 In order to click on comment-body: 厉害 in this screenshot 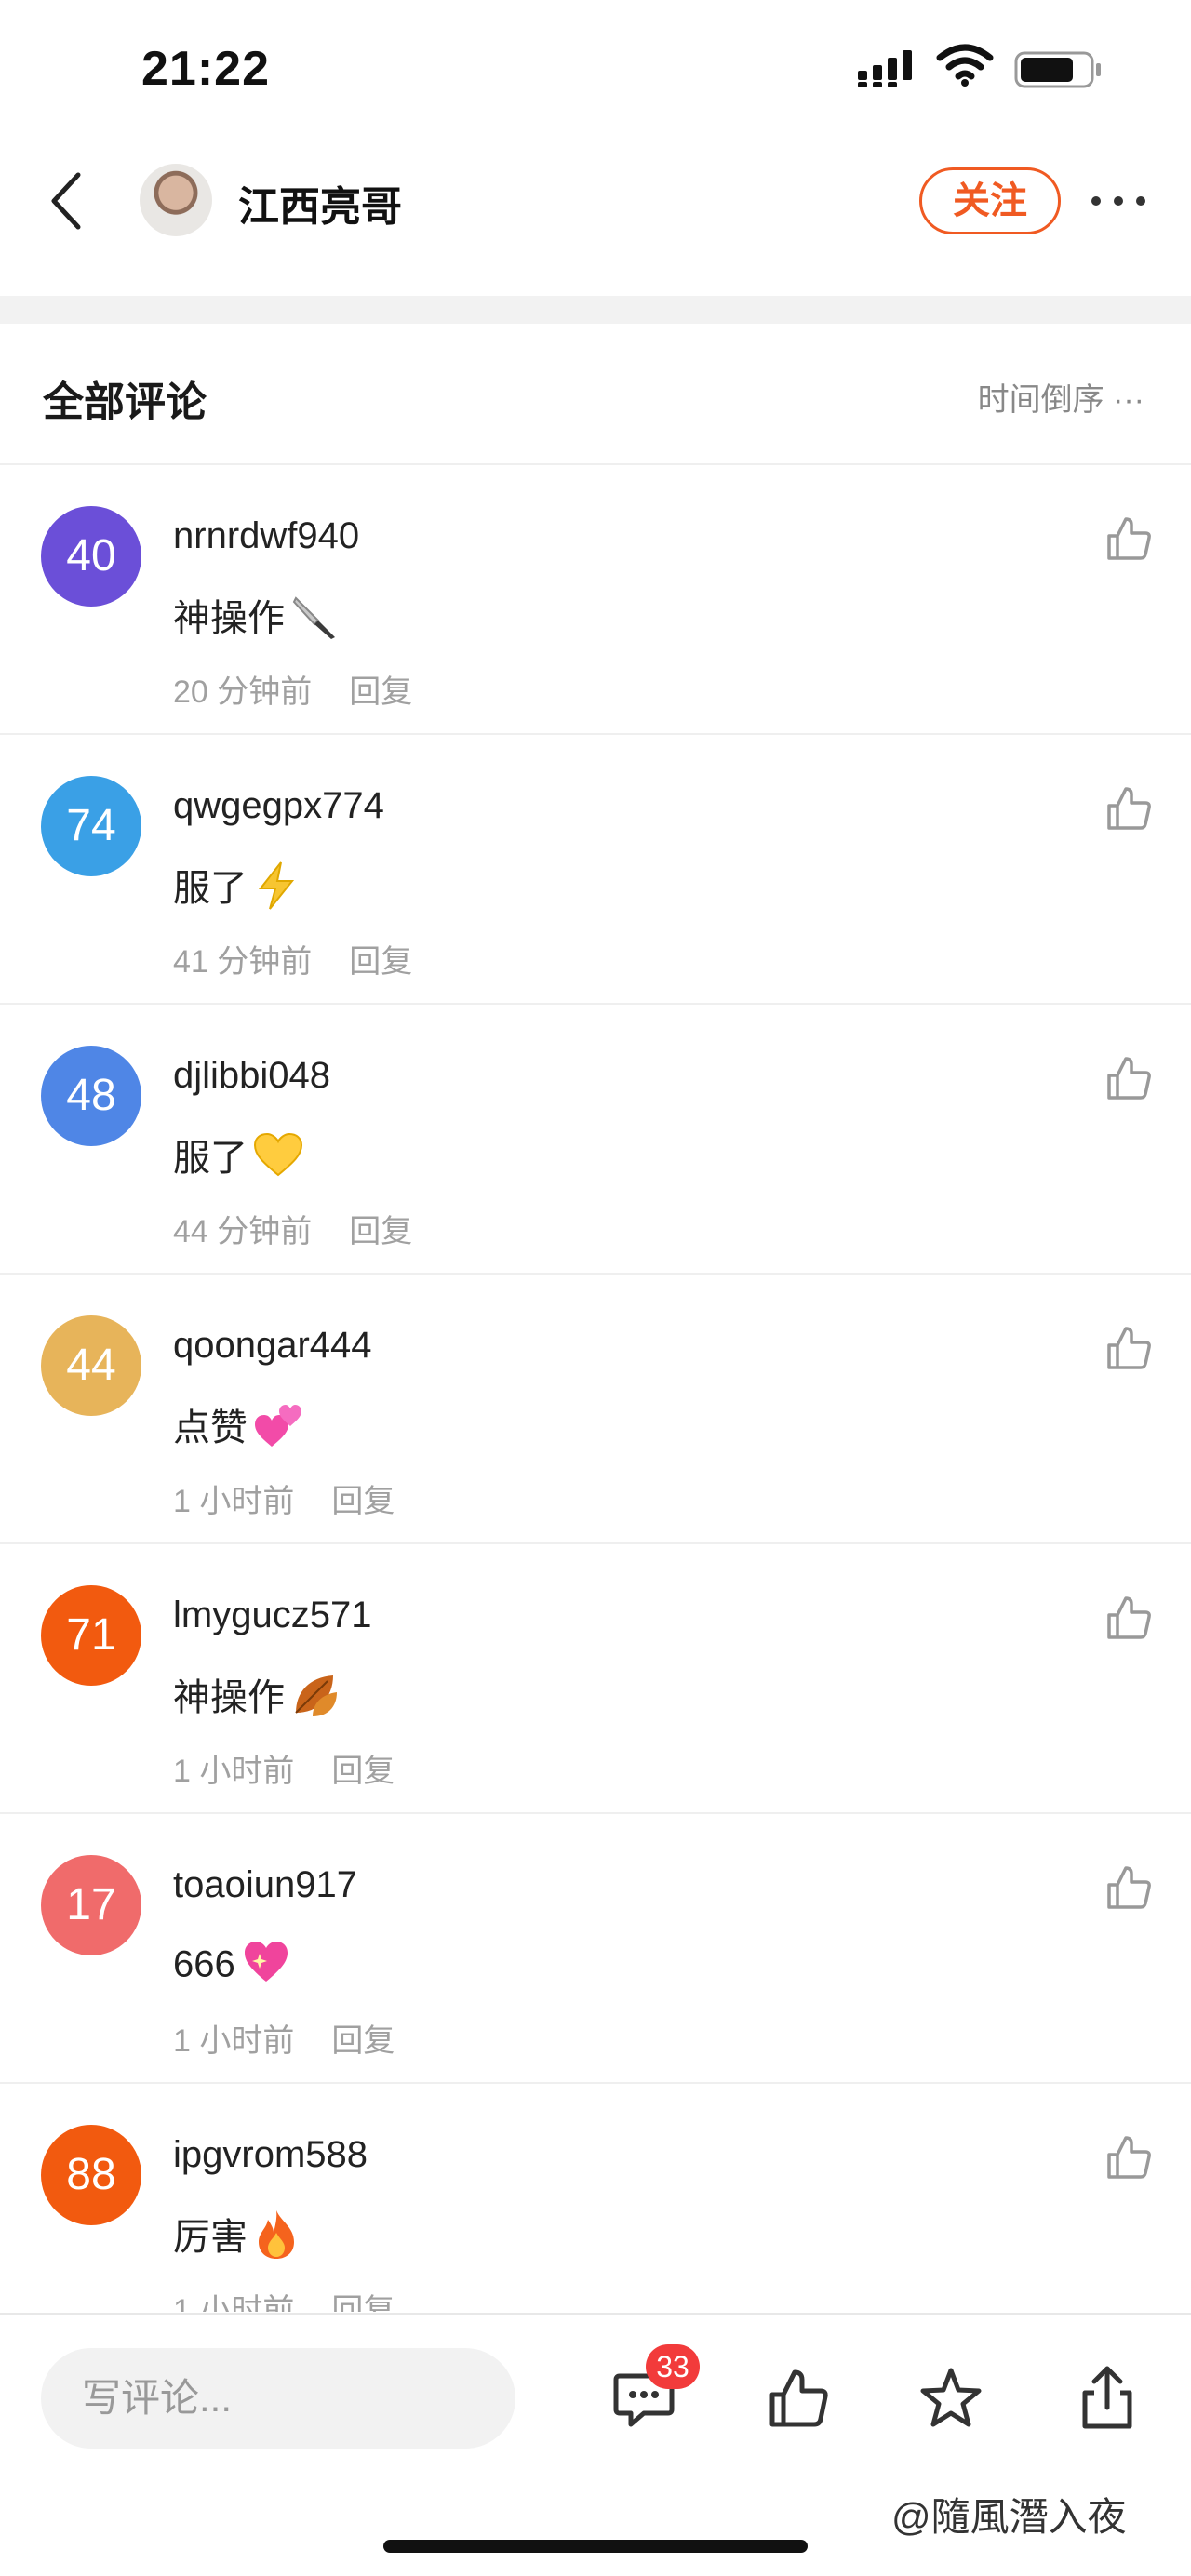, I will do `click(210, 2237)`.